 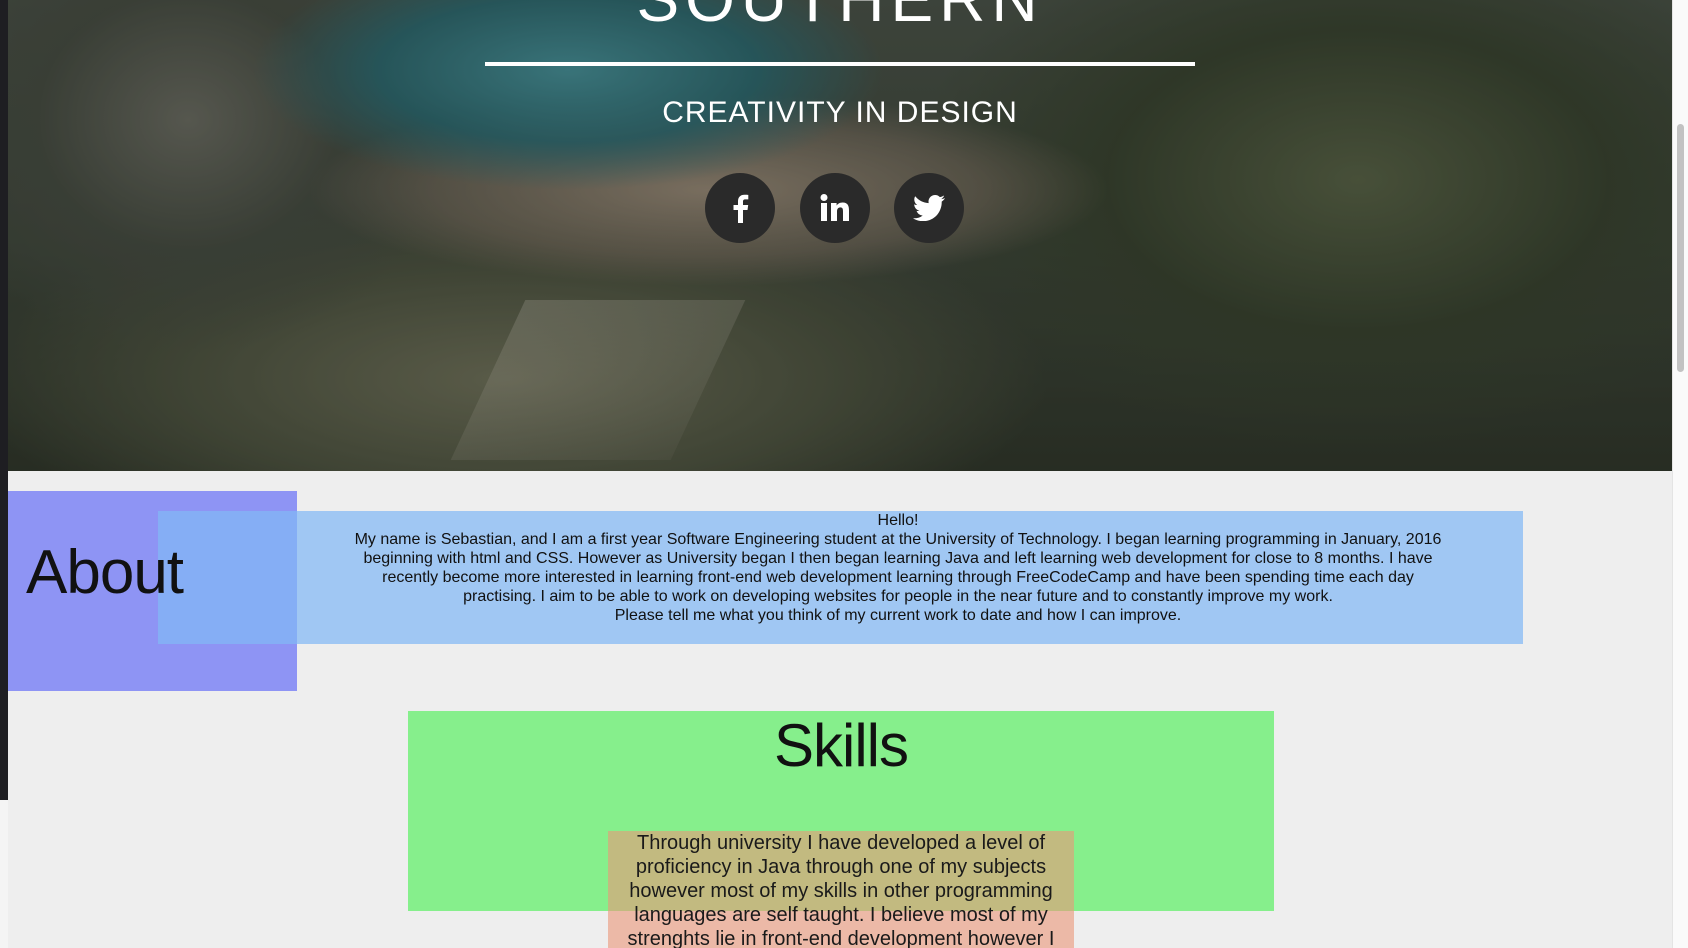 I want to click on twitter-icon, so click(x=929, y=208).